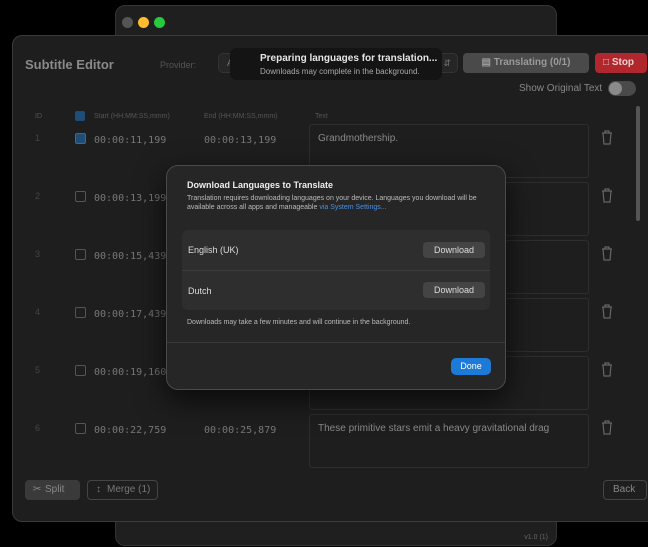 The height and width of the screenshot is (547, 648). Describe the element at coordinates (178, 65) in the screenshot. I see `provider-label: Provider:` at that location.